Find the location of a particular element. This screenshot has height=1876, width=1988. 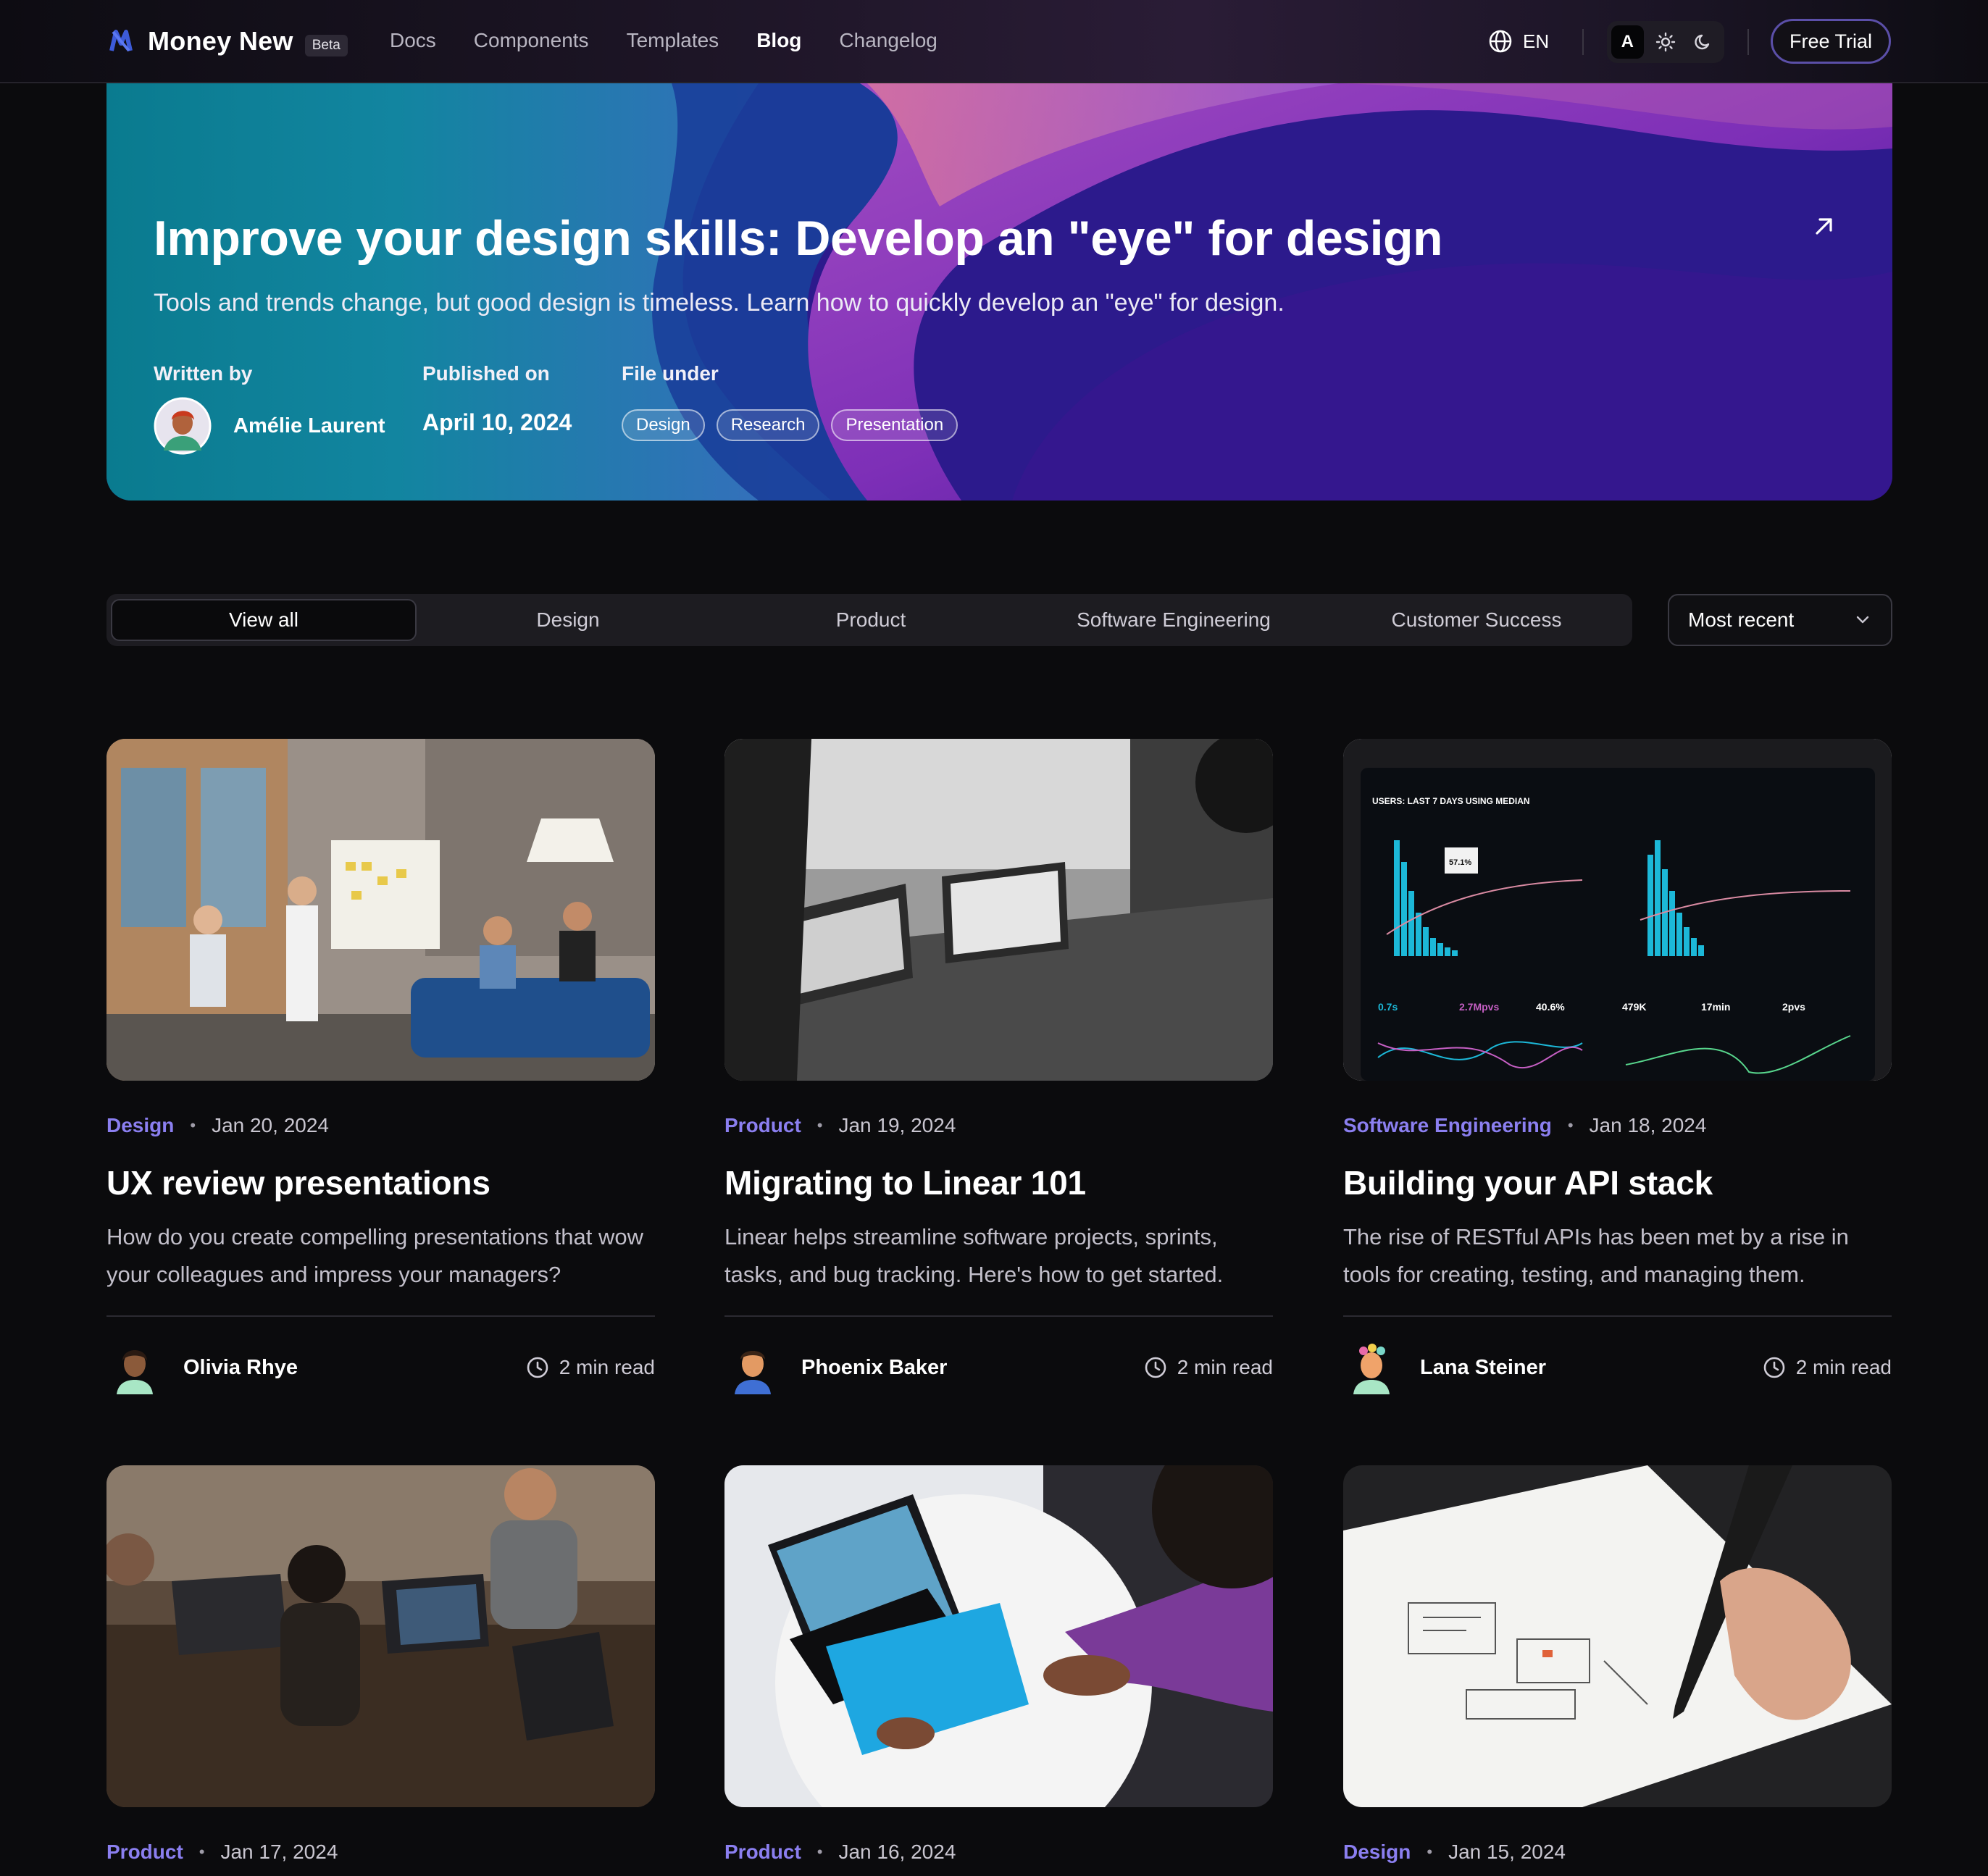

nav-link-templates: Templates is located at coordinates (673, 41).